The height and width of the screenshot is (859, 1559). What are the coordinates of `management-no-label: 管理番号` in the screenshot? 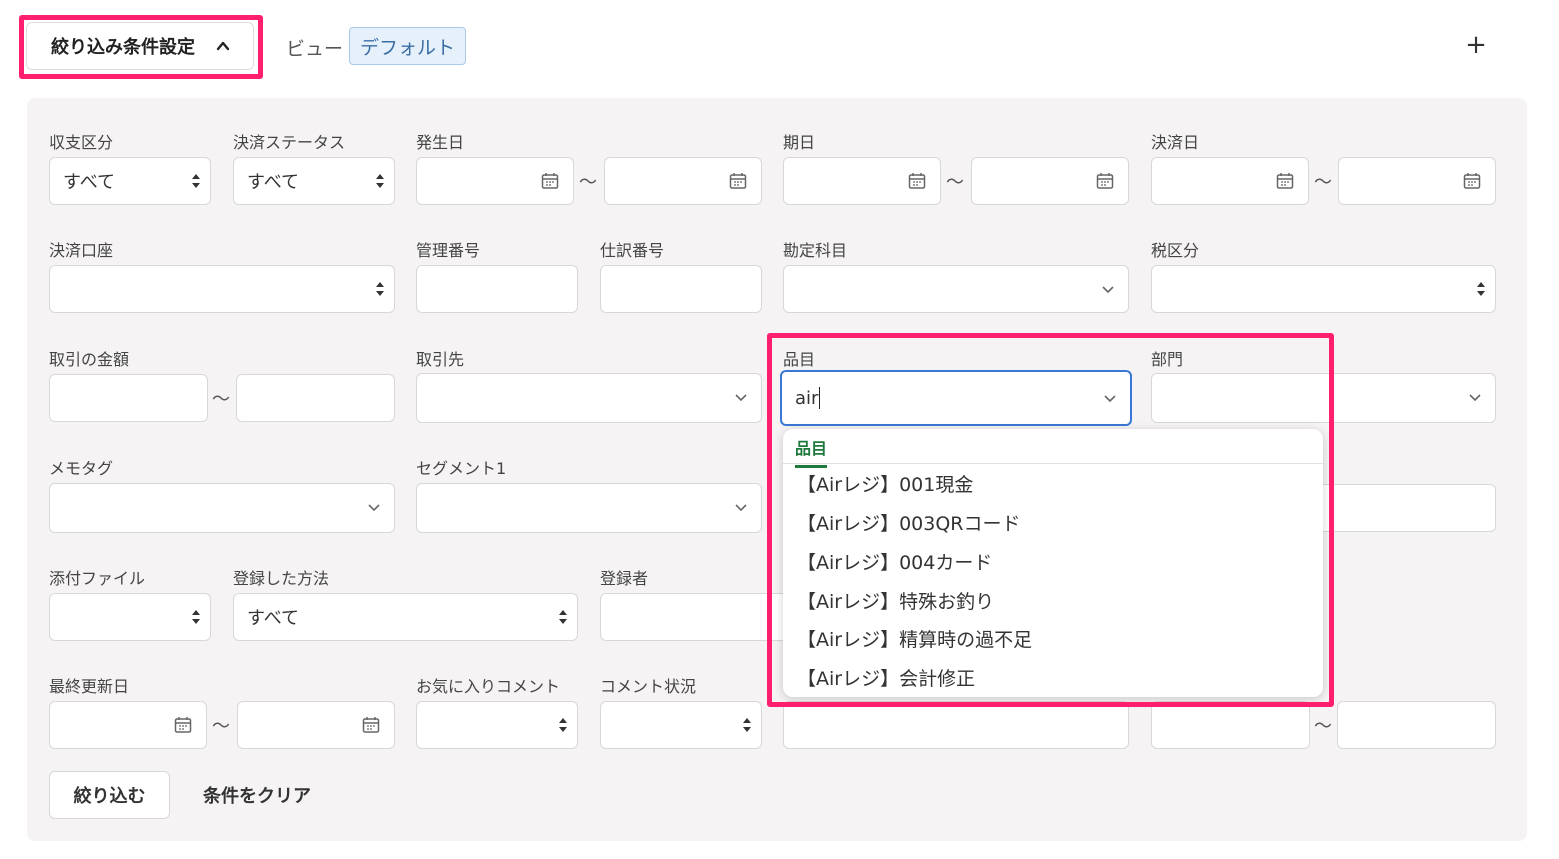 It's located at (448, 250).